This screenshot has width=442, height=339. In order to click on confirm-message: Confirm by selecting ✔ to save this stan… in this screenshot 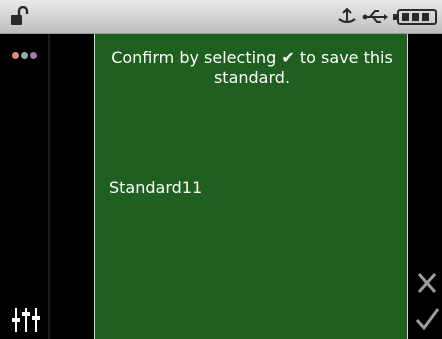, I will do `click(252, 67)`.